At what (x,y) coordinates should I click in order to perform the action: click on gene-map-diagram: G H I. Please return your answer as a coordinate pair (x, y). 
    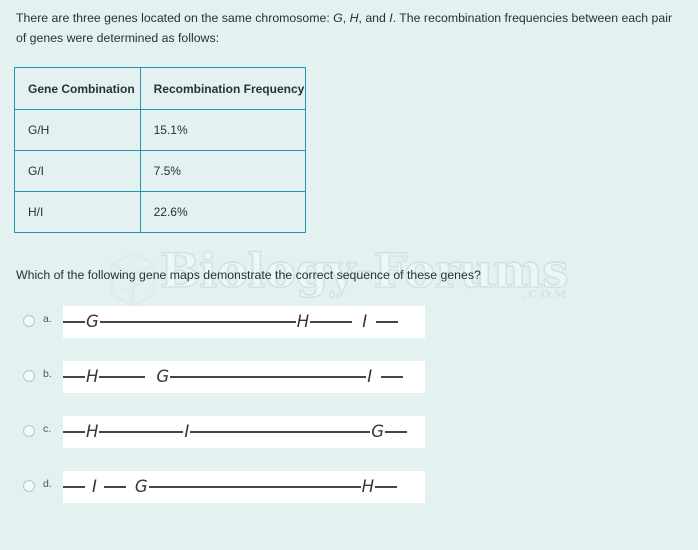
    Looking at the image, I should click on (244, 322).